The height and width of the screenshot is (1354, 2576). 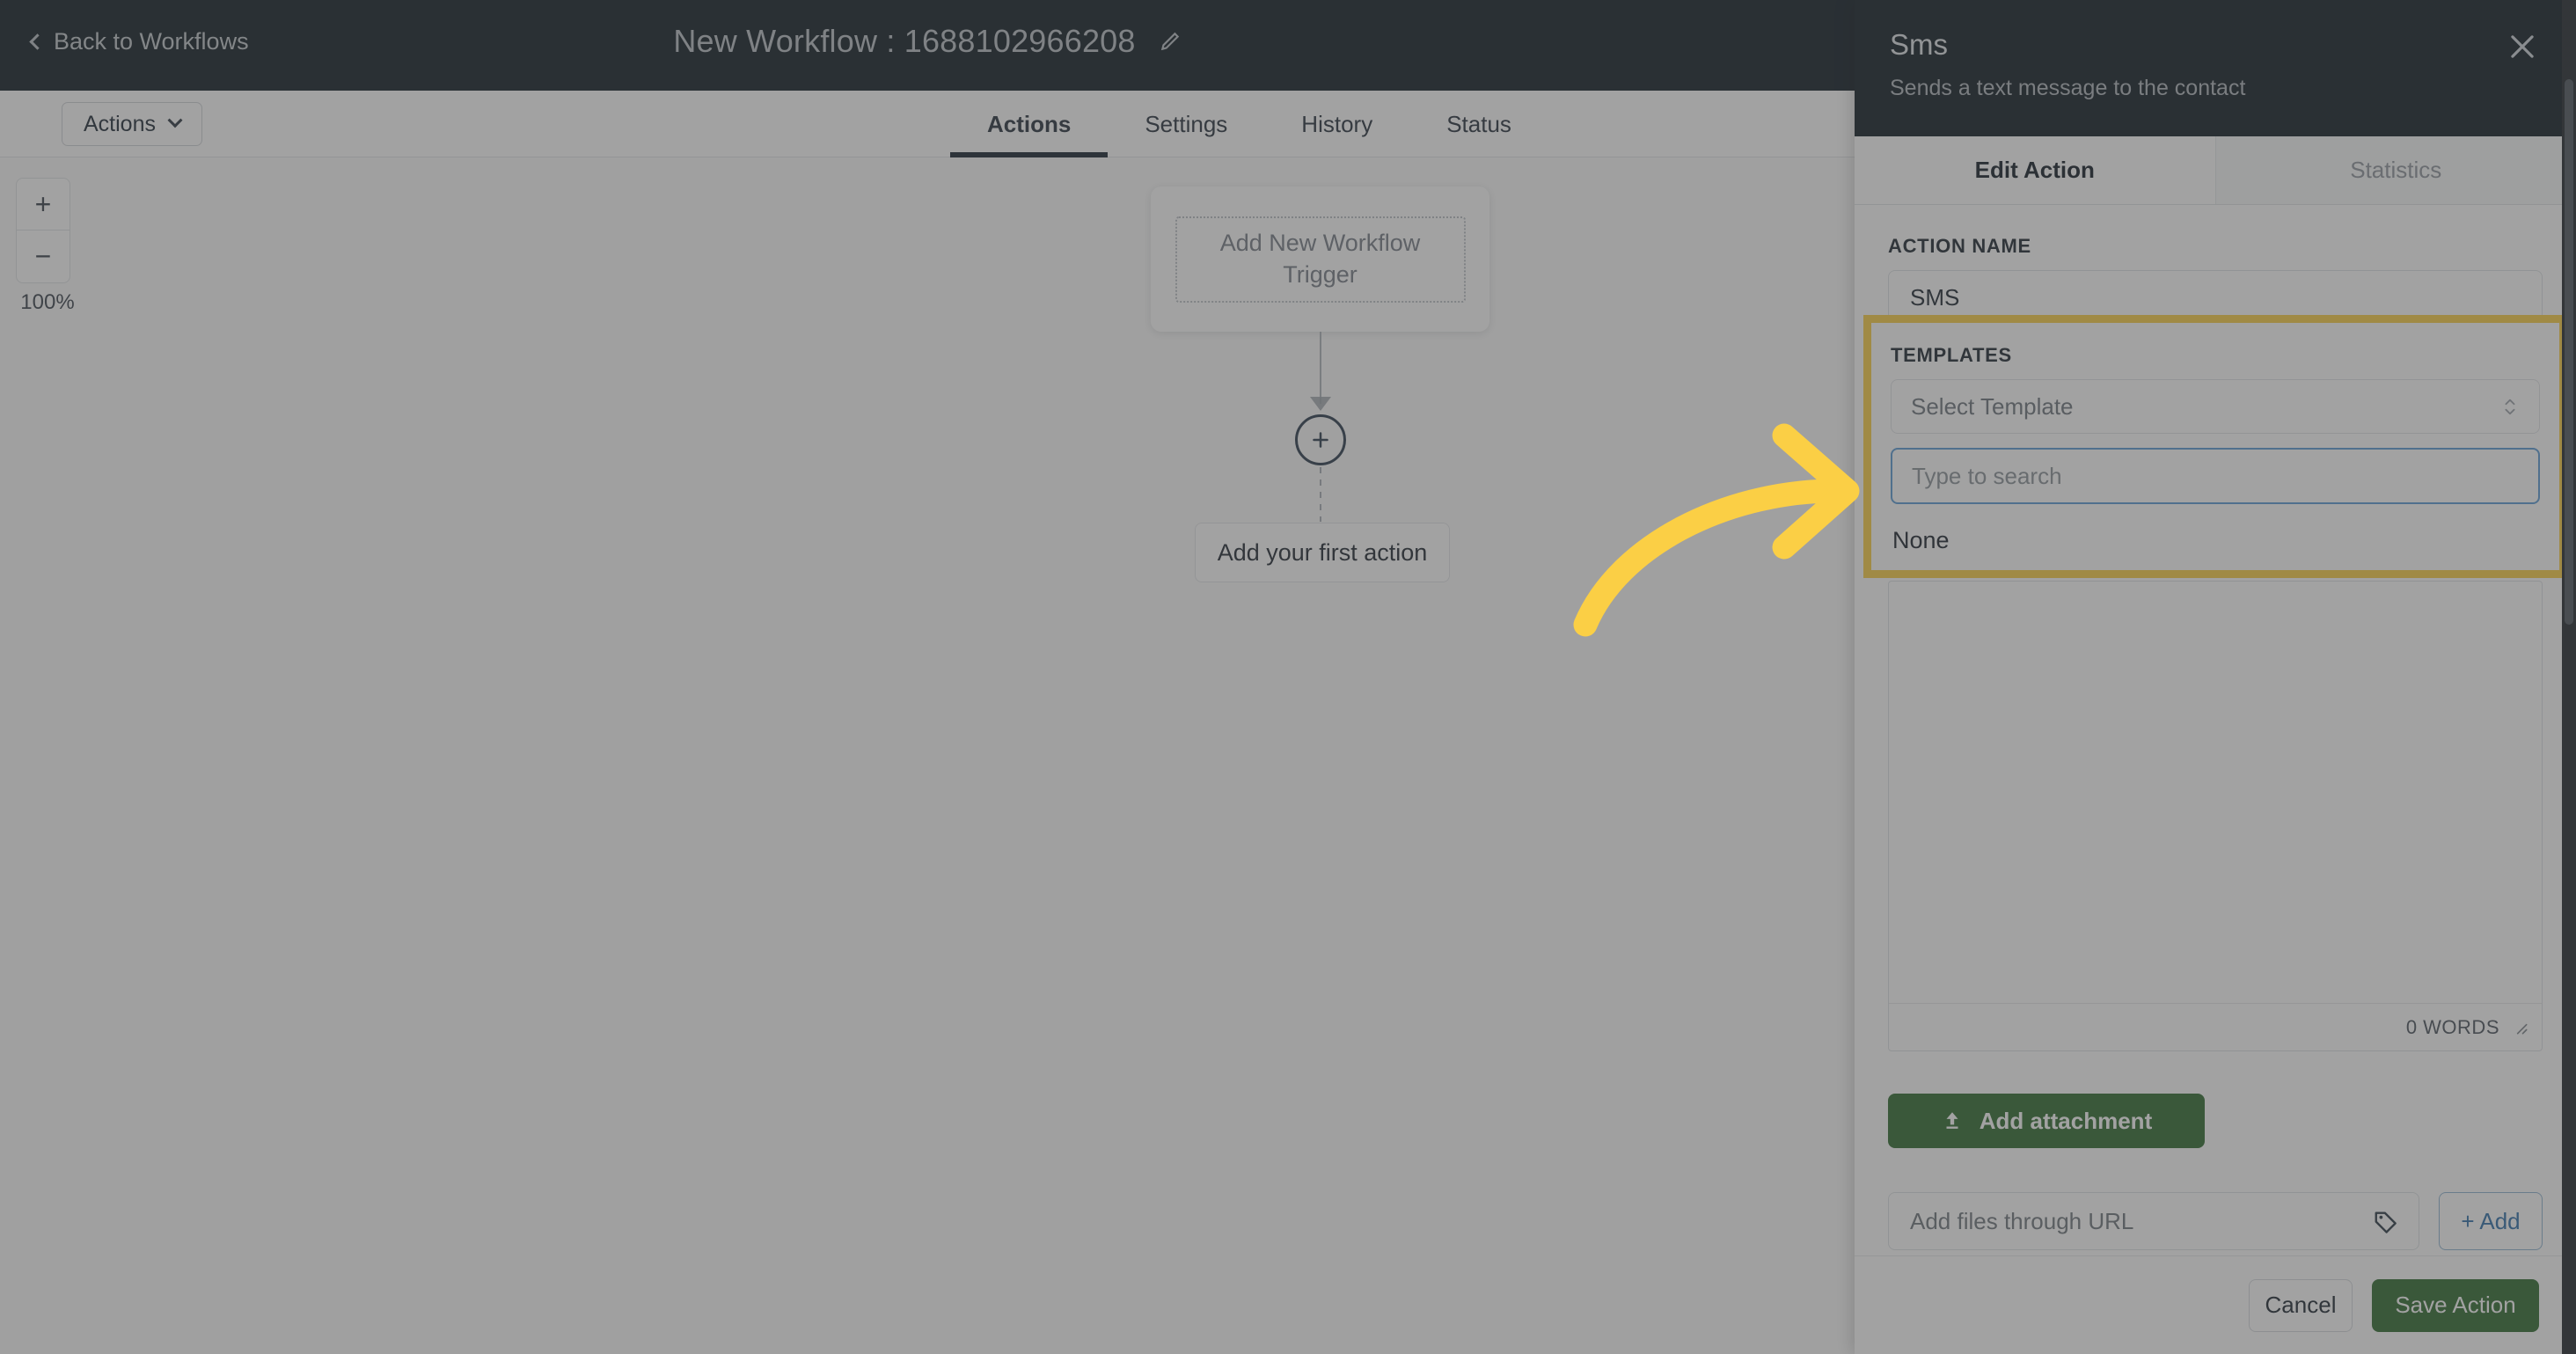 What do you see at coordinates (2068, 88) in the screenshot?
I see `panel-subtitle: Sends a text message to the contact` at bounding box center [2068, 88].